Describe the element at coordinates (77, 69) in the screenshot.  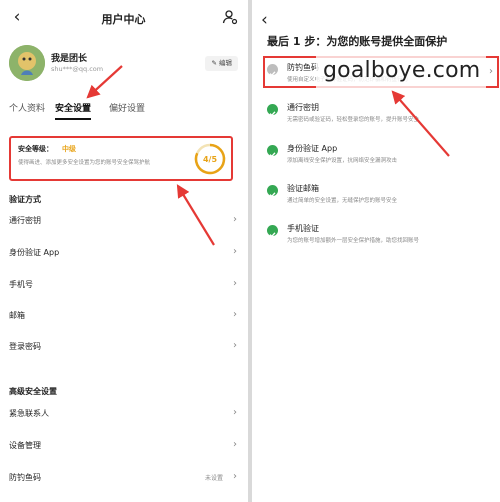
I see `user-email: shu***@qq.com` at that location.